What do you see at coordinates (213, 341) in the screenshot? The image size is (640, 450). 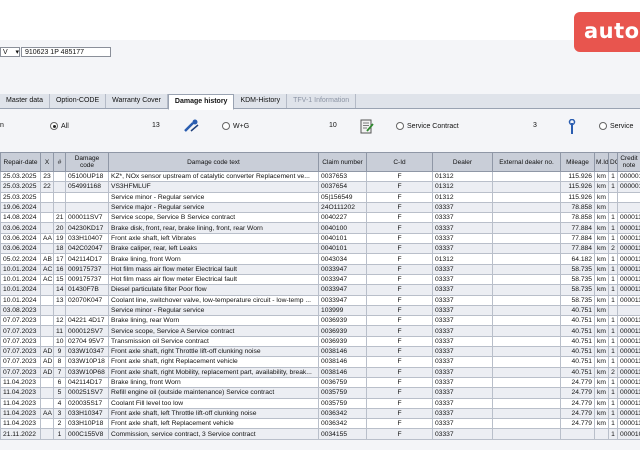 I see `cell-damage-code-text: Transmission oil Service contract` at bounding box center [213, 341].